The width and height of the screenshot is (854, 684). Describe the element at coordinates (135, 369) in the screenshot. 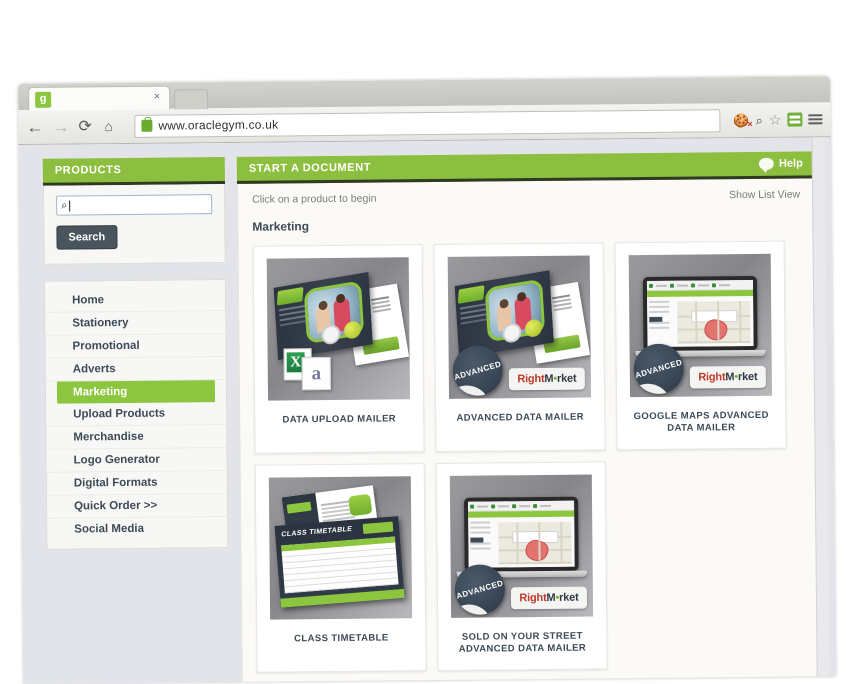

I see `sidebar-item-adverts: Adverts` at that location.